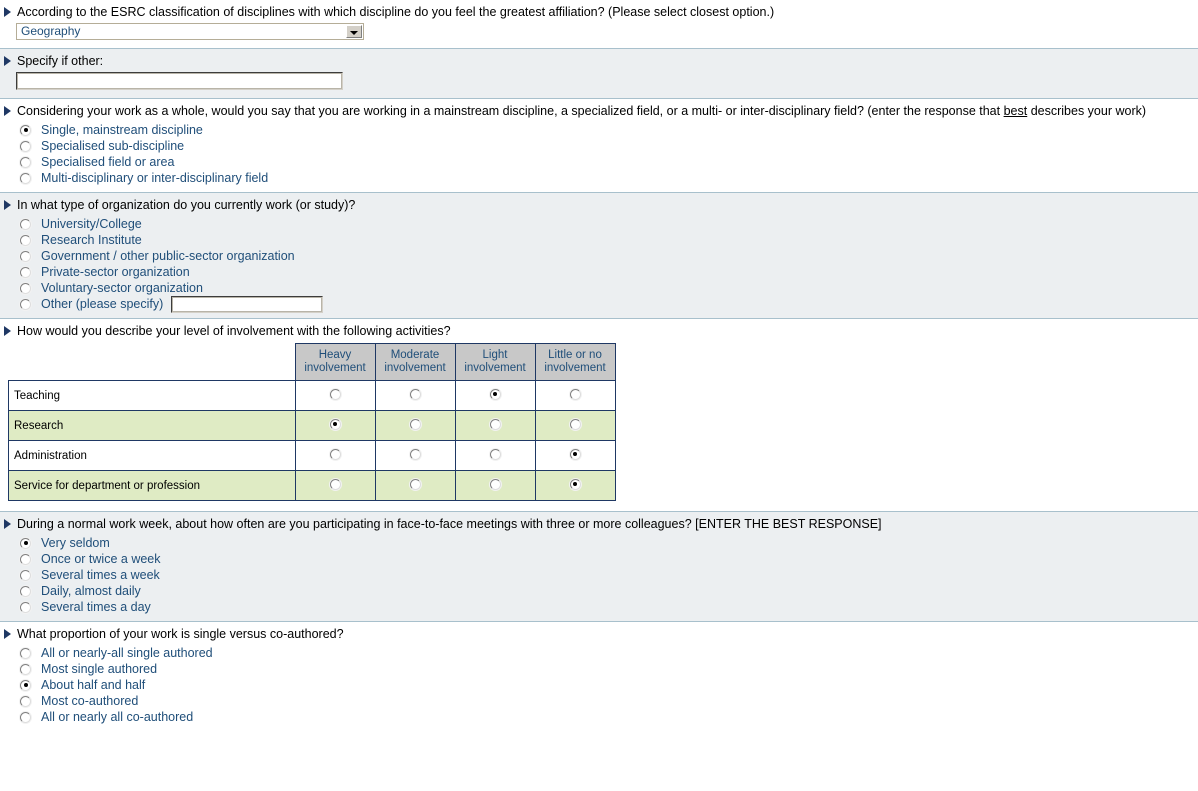  I want to click on option-label: Daily, almost daily, so click(91, 591).